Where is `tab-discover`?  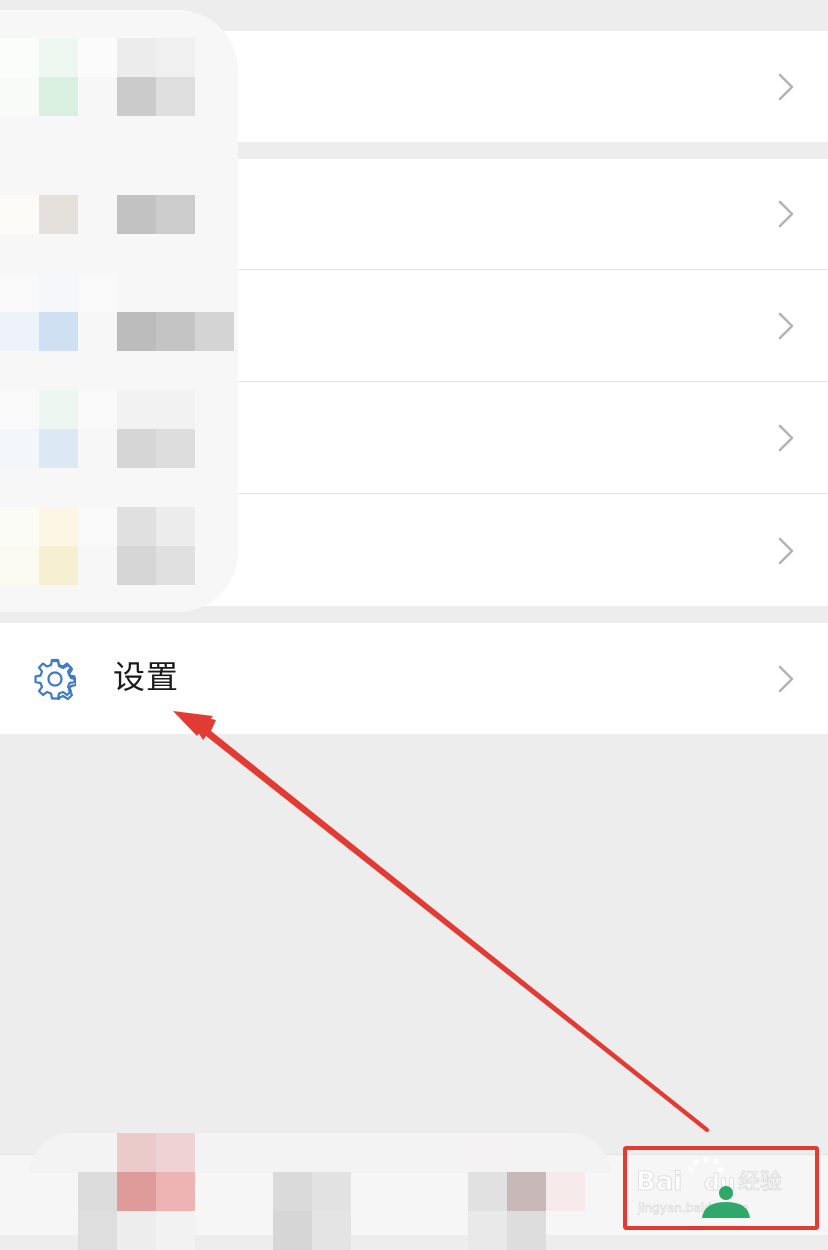
tab-discover is located at coordinates (312, 1191).